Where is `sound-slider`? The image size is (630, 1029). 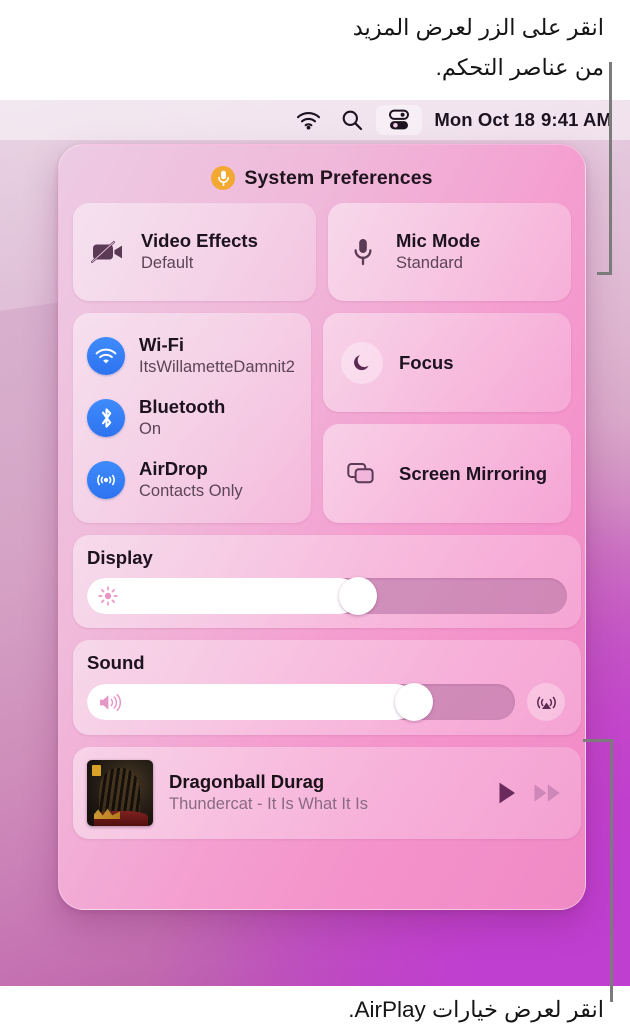
sound-slider is located at coordinates (301, 702).